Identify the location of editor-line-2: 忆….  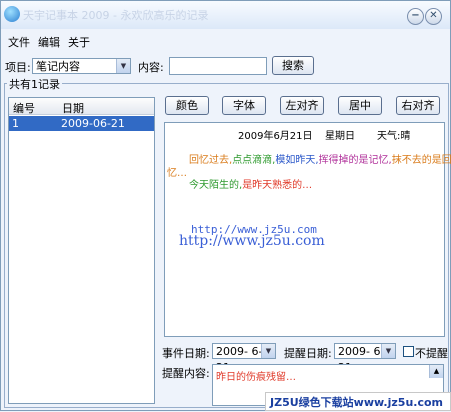
(177, 173).